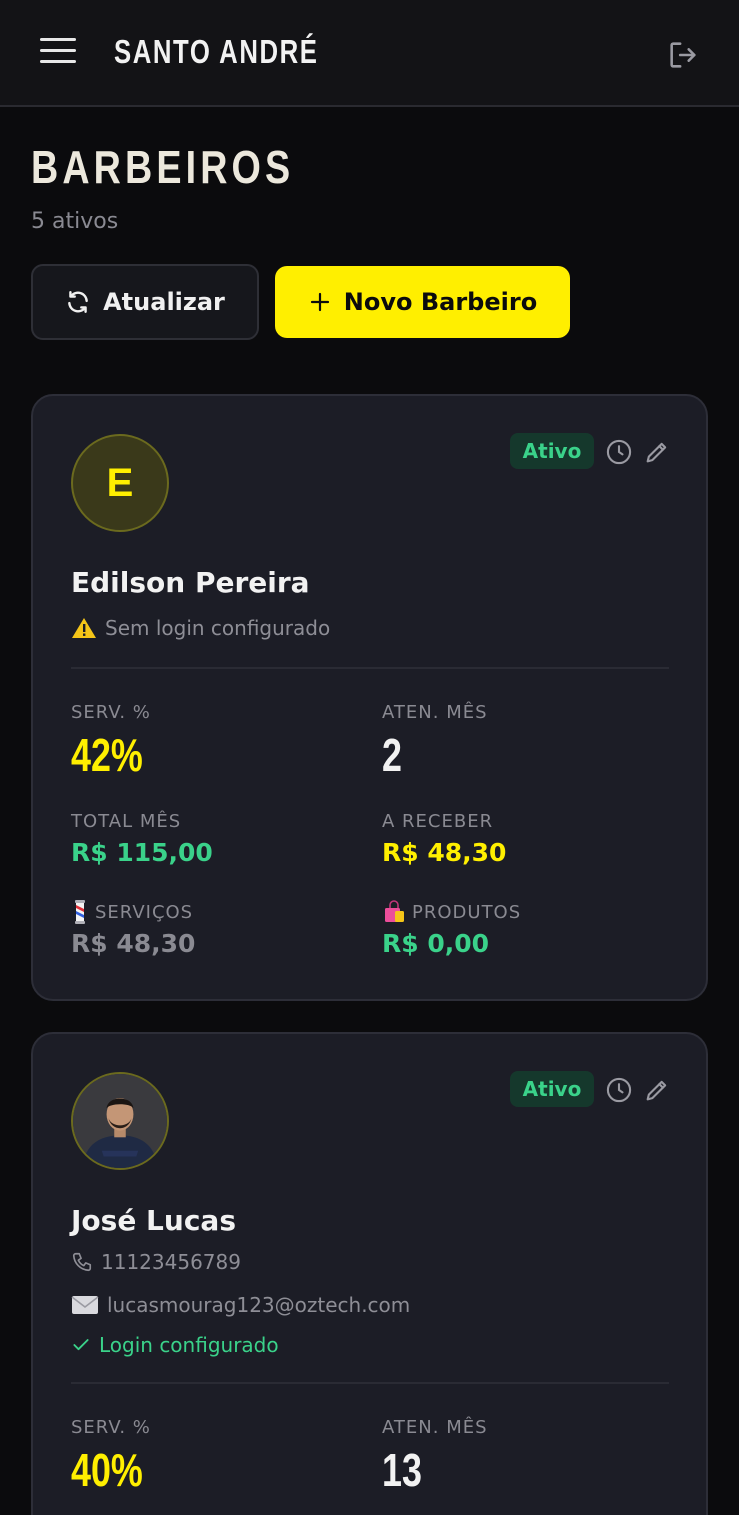  I want to click on refresh-button: Atualizar, so click(145, 302).